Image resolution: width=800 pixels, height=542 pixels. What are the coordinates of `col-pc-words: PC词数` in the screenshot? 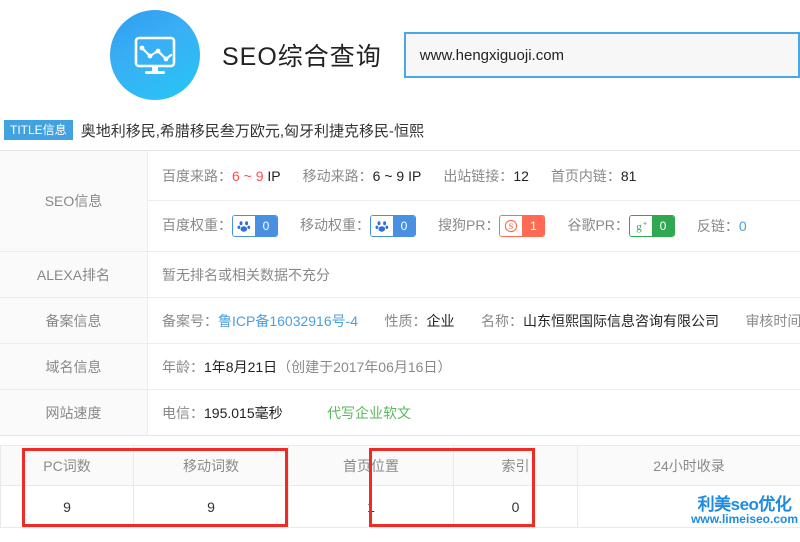 It's located at (67, 465).